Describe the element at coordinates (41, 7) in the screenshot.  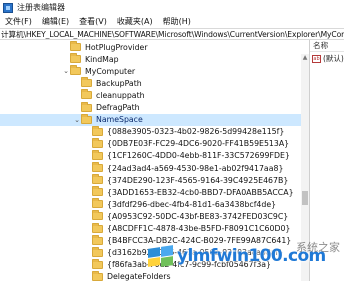
I see `window-title: 注册表编辑器` at that location.